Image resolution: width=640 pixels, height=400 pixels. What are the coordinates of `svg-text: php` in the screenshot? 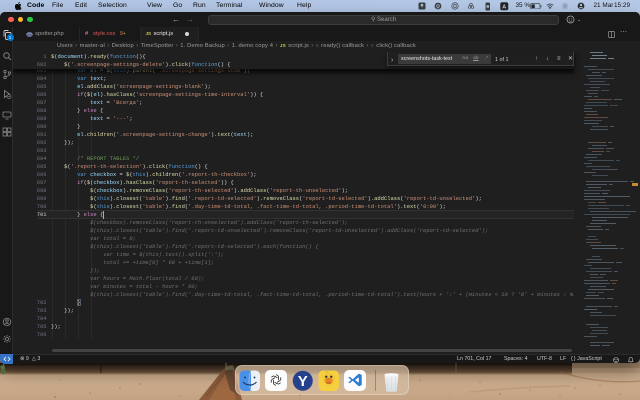 It's located at (28, 34).